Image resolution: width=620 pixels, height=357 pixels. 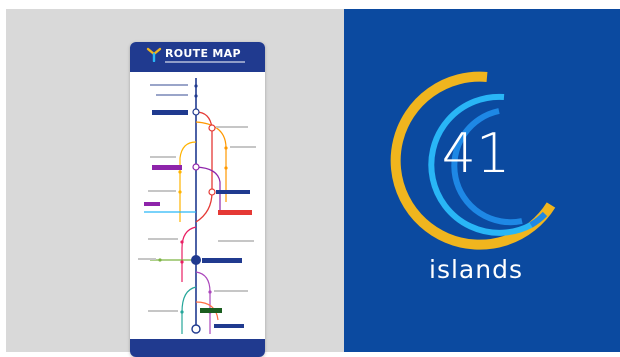 What do you see at coordinates (205, 62) in the screenshot?
I see `poster-subtitle-line` at bounding box center [205, 62].